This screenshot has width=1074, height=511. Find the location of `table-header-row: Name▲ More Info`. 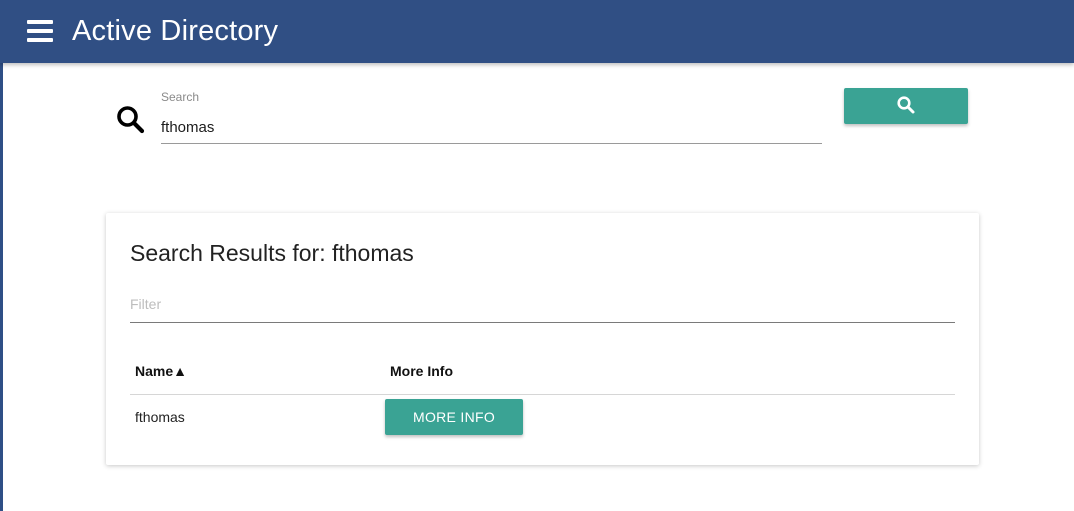

table-header-row: Name▲ More Info is located at coordinates (542, 371).